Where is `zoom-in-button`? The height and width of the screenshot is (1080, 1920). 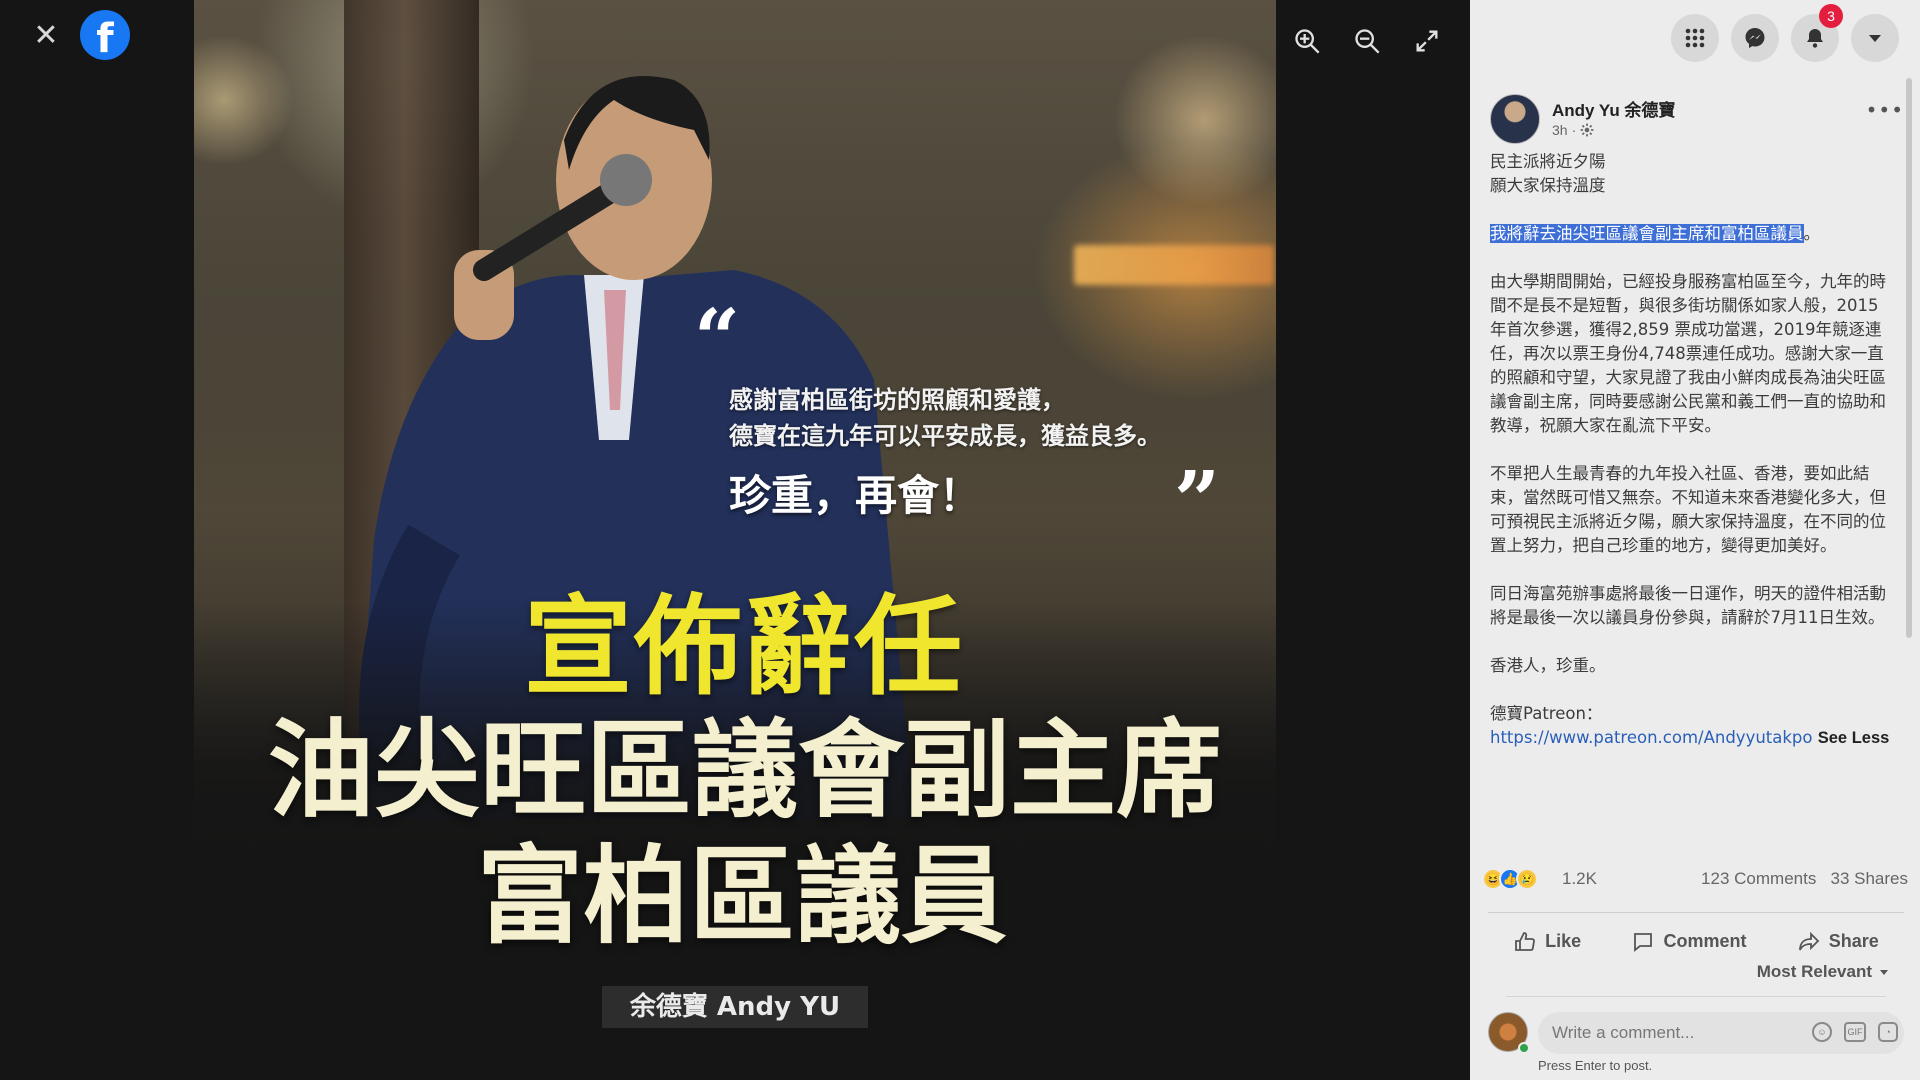
zoom-in-button is located at coordinates (1307, 41).